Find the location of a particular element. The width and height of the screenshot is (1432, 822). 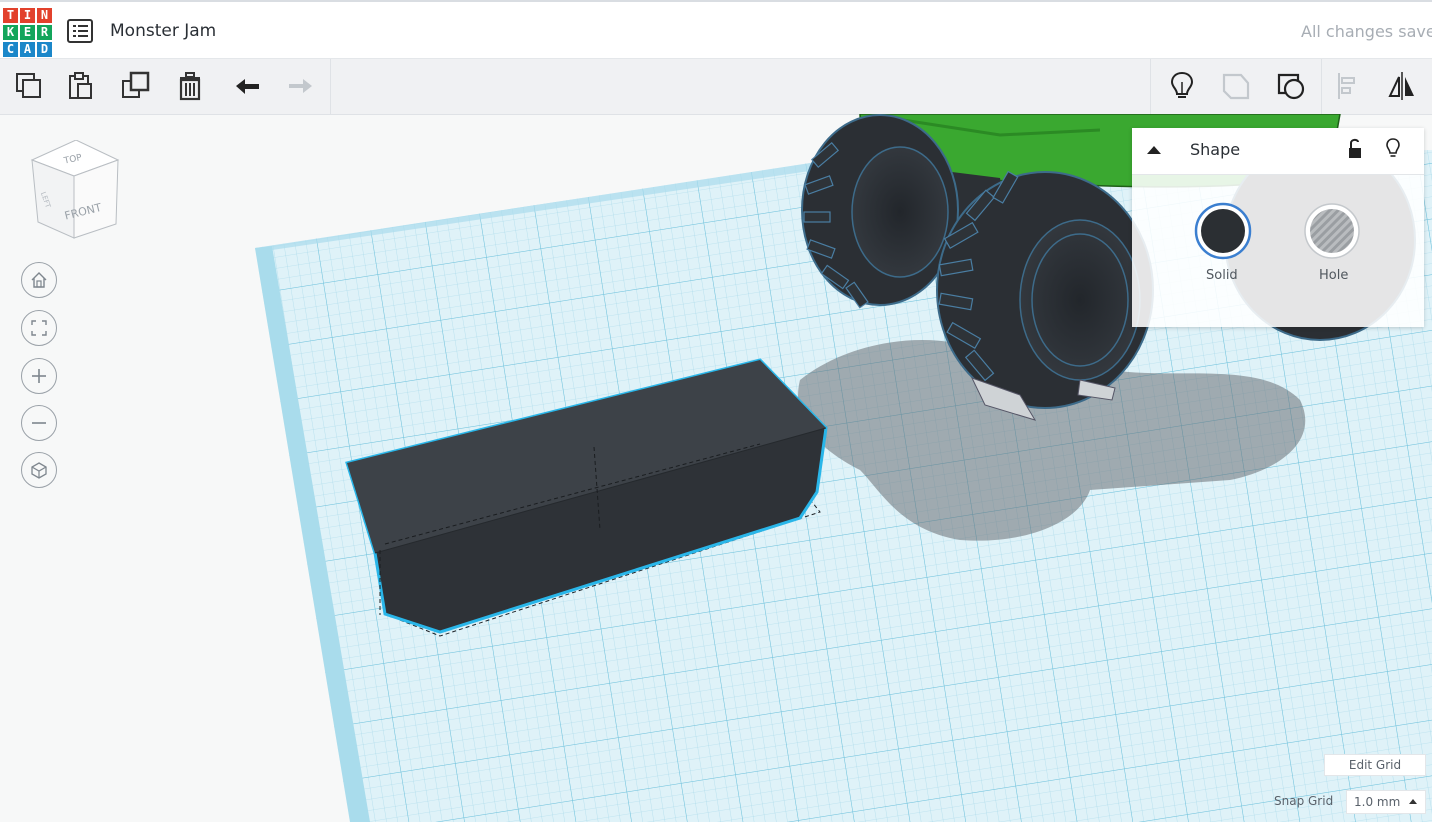

home-view-icon is located at coordinates (39, 280).